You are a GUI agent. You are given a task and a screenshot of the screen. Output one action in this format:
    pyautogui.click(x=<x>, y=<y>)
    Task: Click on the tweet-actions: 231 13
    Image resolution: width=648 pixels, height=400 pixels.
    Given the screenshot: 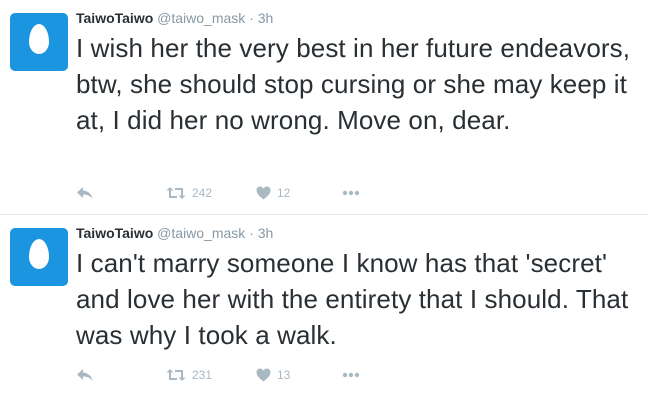 What is the action you would take?
    pyautogui.click(x=276, y=375)
    